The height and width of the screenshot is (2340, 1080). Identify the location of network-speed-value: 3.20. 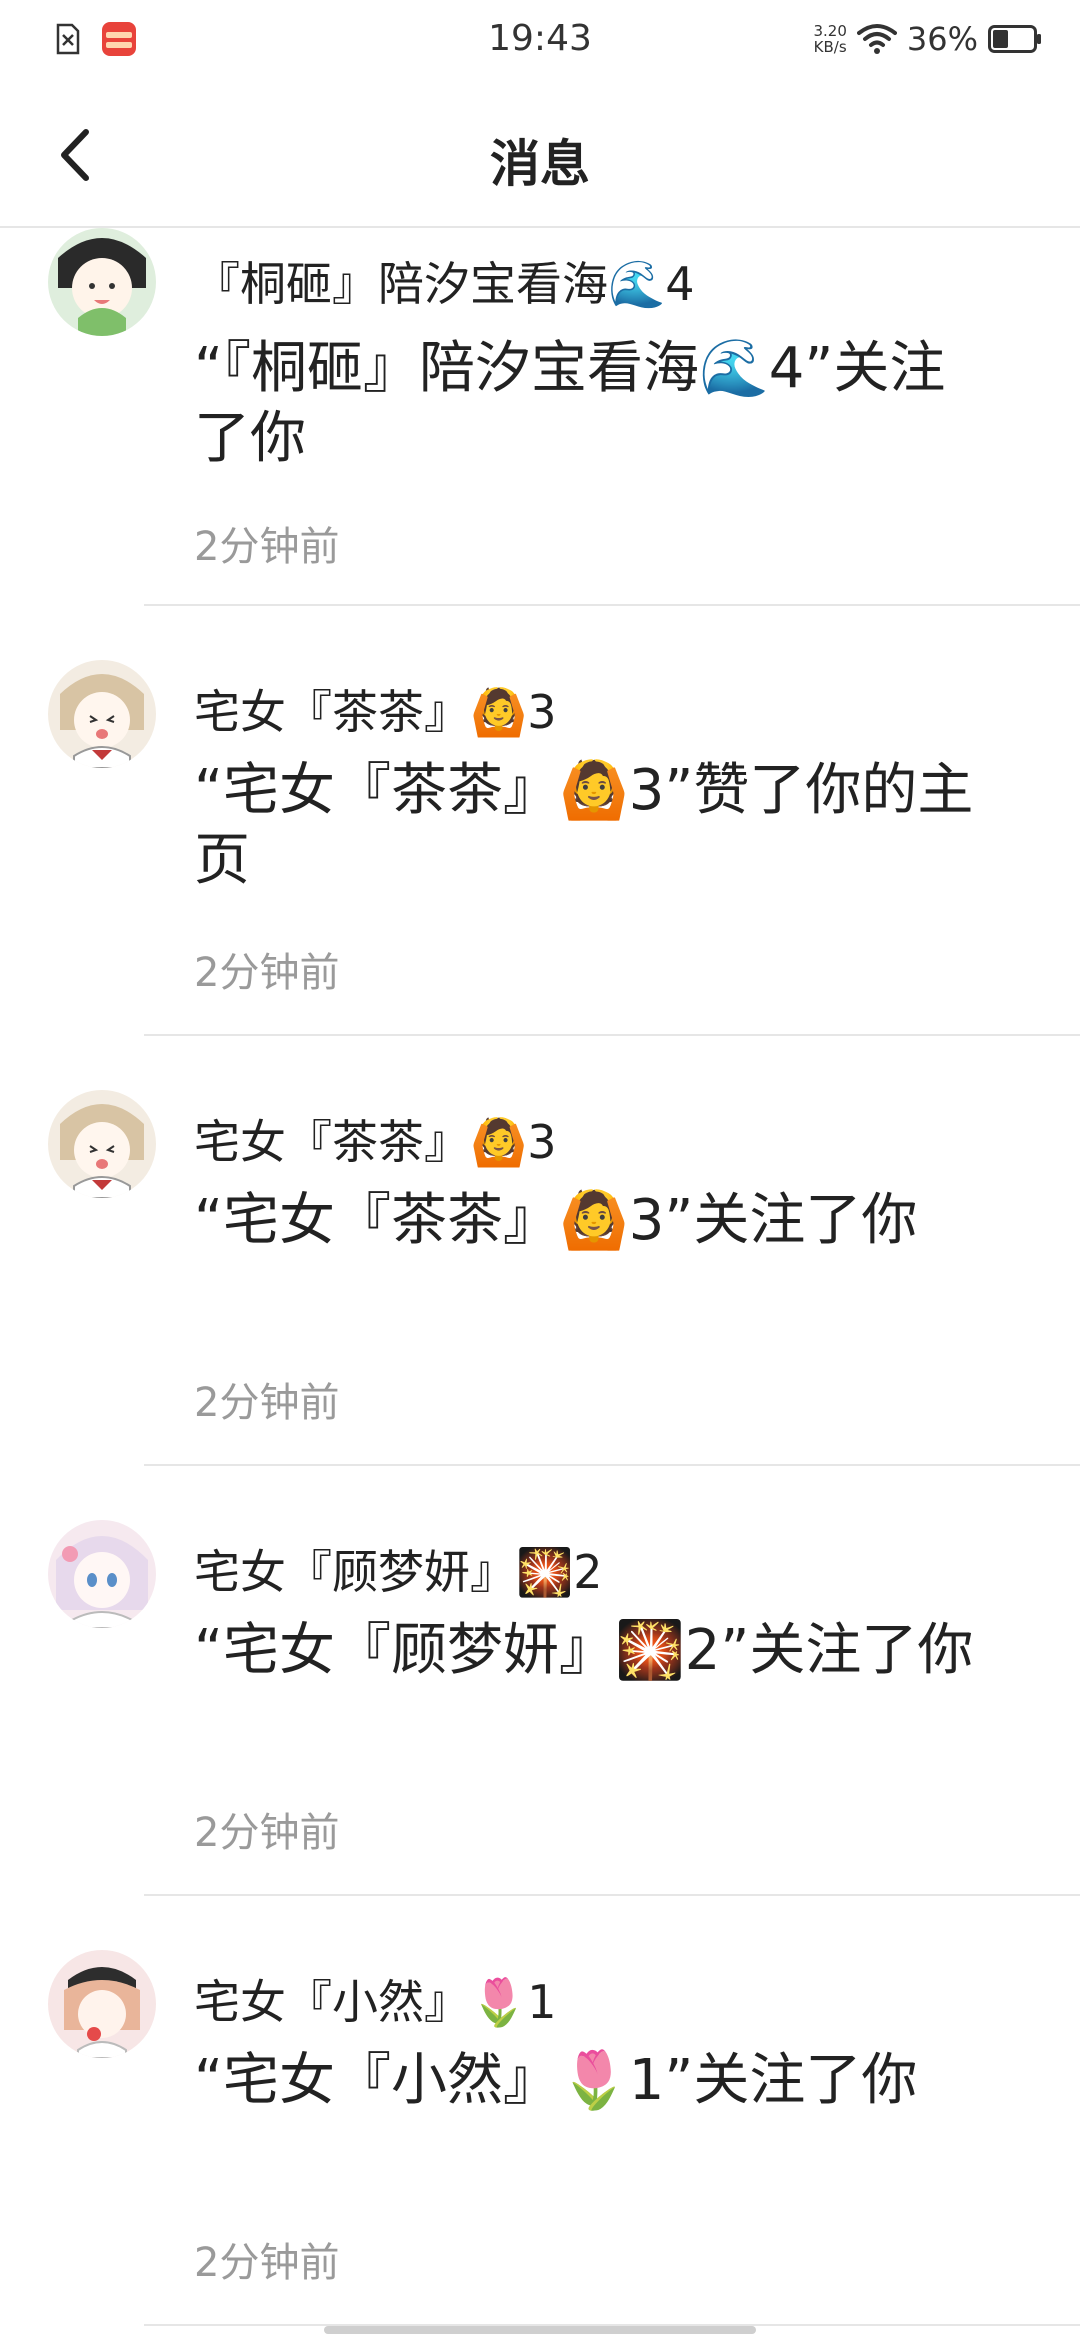
(830, 31).